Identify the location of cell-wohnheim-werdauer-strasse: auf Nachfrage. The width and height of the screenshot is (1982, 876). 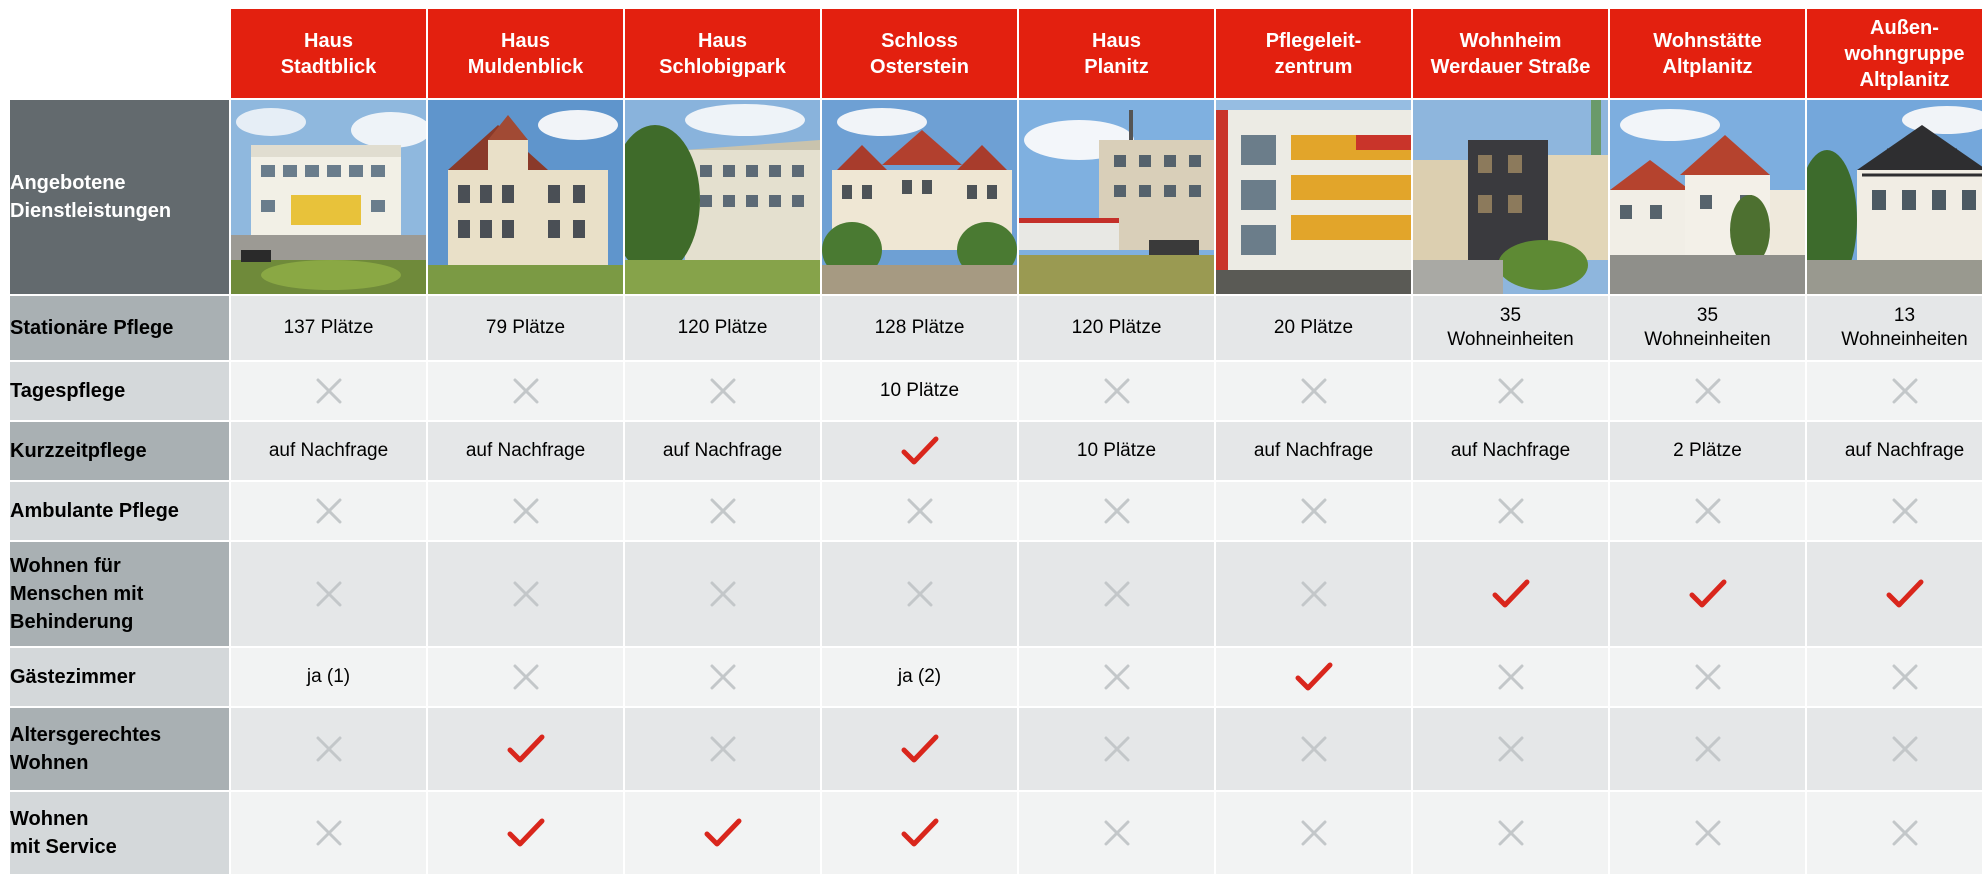
(1510, 451).